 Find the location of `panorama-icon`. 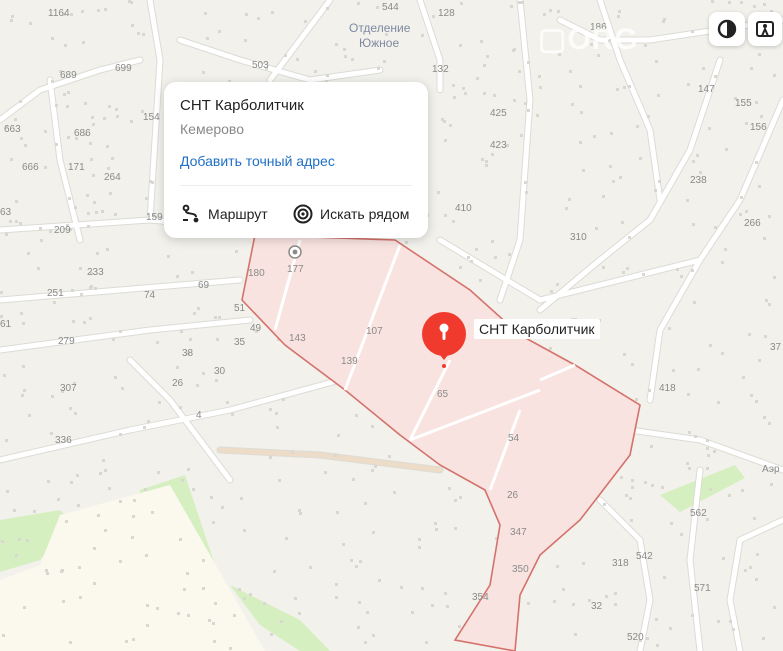

panorama-icon is located at coordinates (765, 29).